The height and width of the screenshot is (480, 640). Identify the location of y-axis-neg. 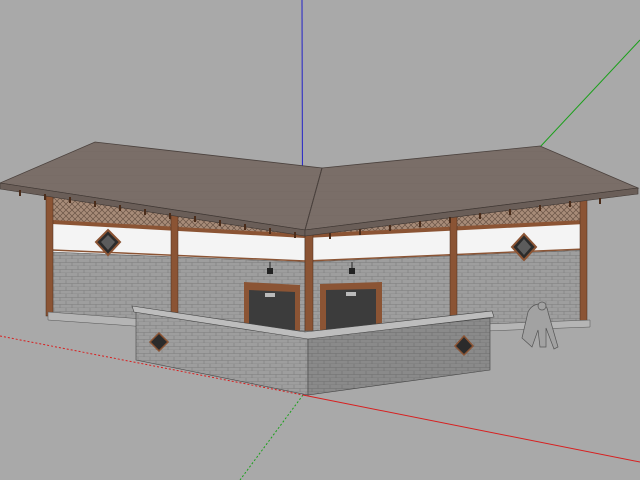
(271, 437).